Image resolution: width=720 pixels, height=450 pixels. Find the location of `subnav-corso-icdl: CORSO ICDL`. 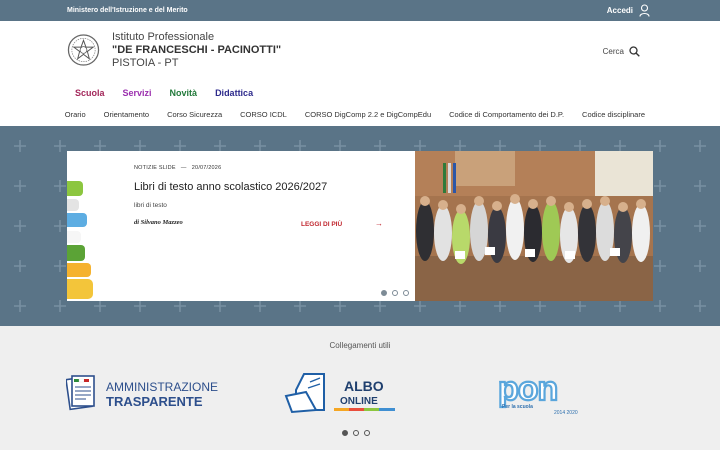

subnav-corso-icdl: CORSO ICDL is located at coordinates (263, 114).